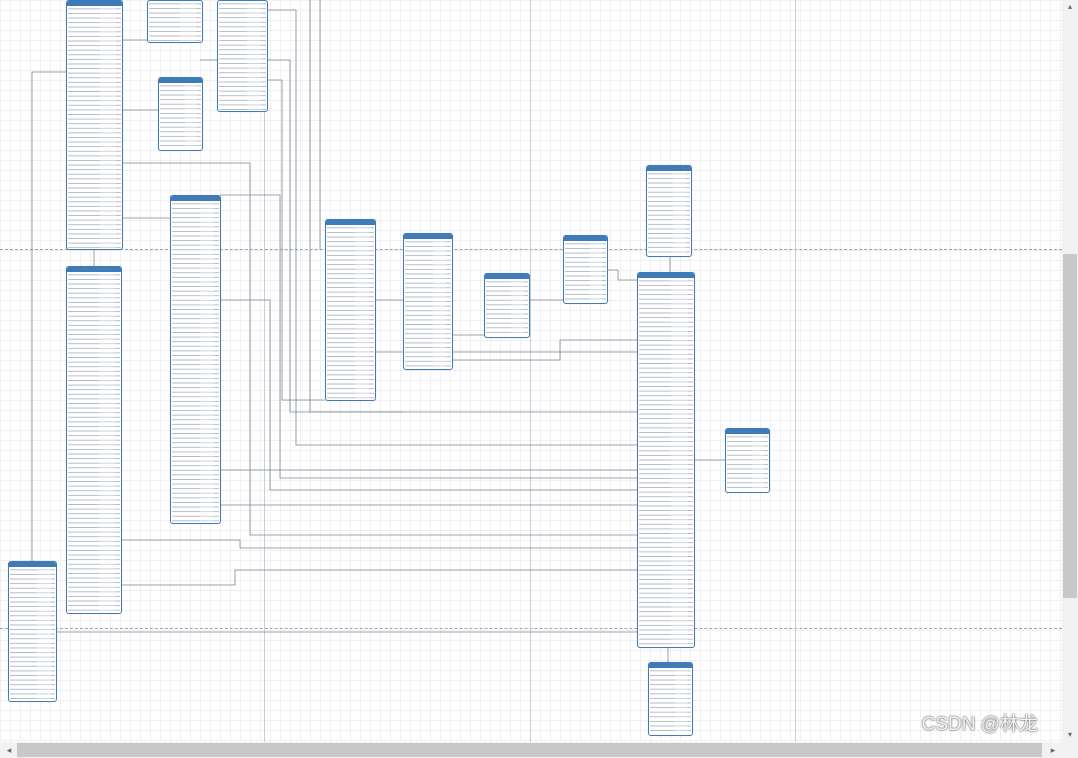 The height and width of the screenshot is (758, 1078). I want to click on chevron-up-icon: ▴, so click(1070, 7).